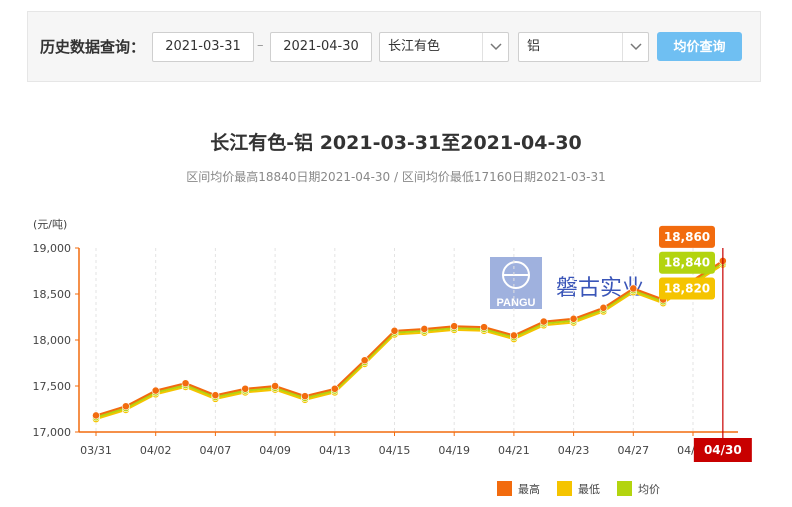  Describe the element at coordinates (687, 263) in the screenshot. I see `tooltip-value-label: 18,840` at that location.